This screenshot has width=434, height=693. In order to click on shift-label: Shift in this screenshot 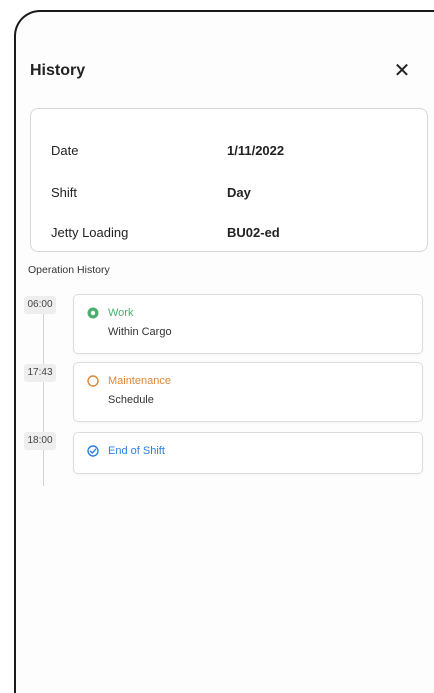, I will do `click(64, 192)`.